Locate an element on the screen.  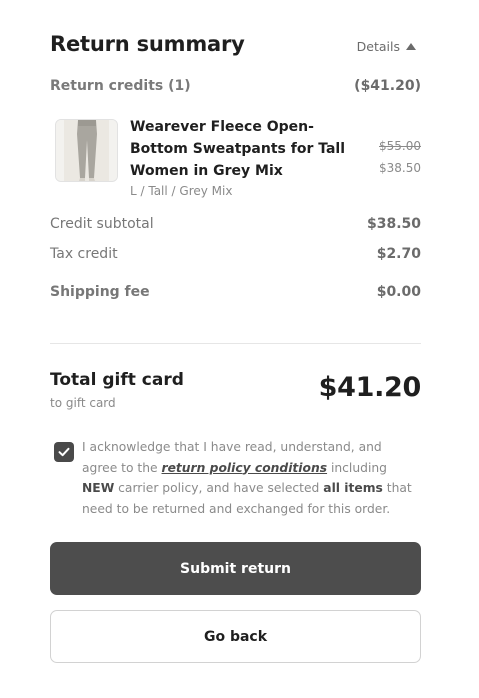
page-title: Return summary is located at coordinates (147, 44).